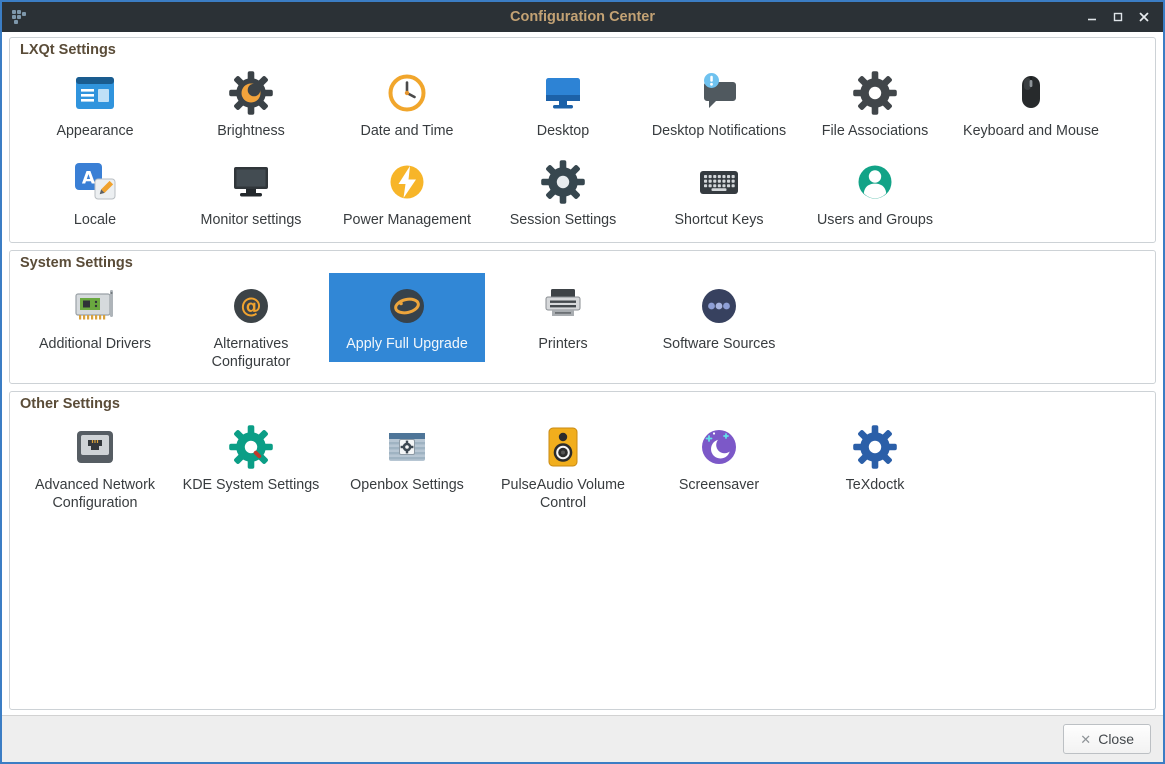 Image resolution: width=1165 pixels, height=764 pixels. I want to click on close-x-icon: ✕, so click(1086, 739).